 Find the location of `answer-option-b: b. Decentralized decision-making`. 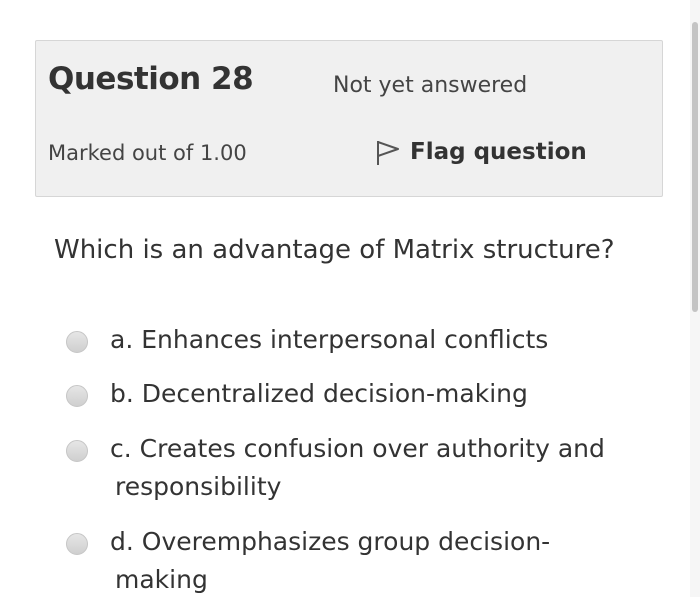

answer-option-b: b. Decentralized decision-making is located at coordinates (328, 394).